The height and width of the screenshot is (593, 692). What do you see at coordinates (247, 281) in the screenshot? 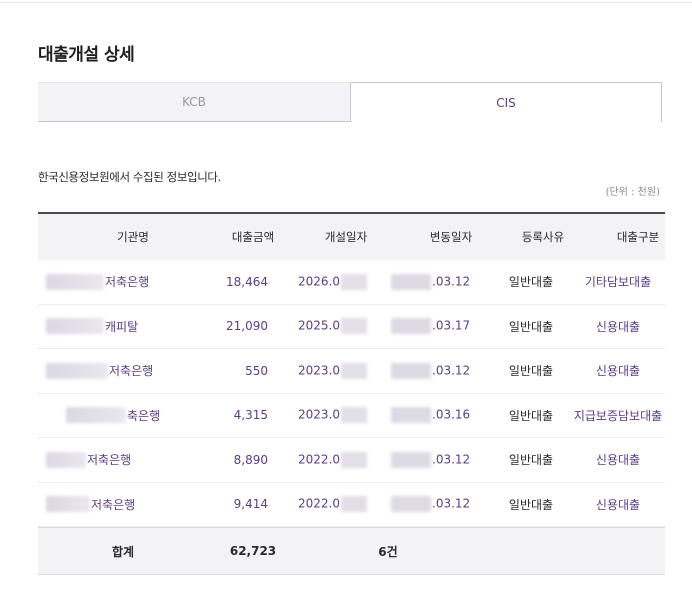
I see `cell-amount: 18,464` at bounding box center [247, 281].